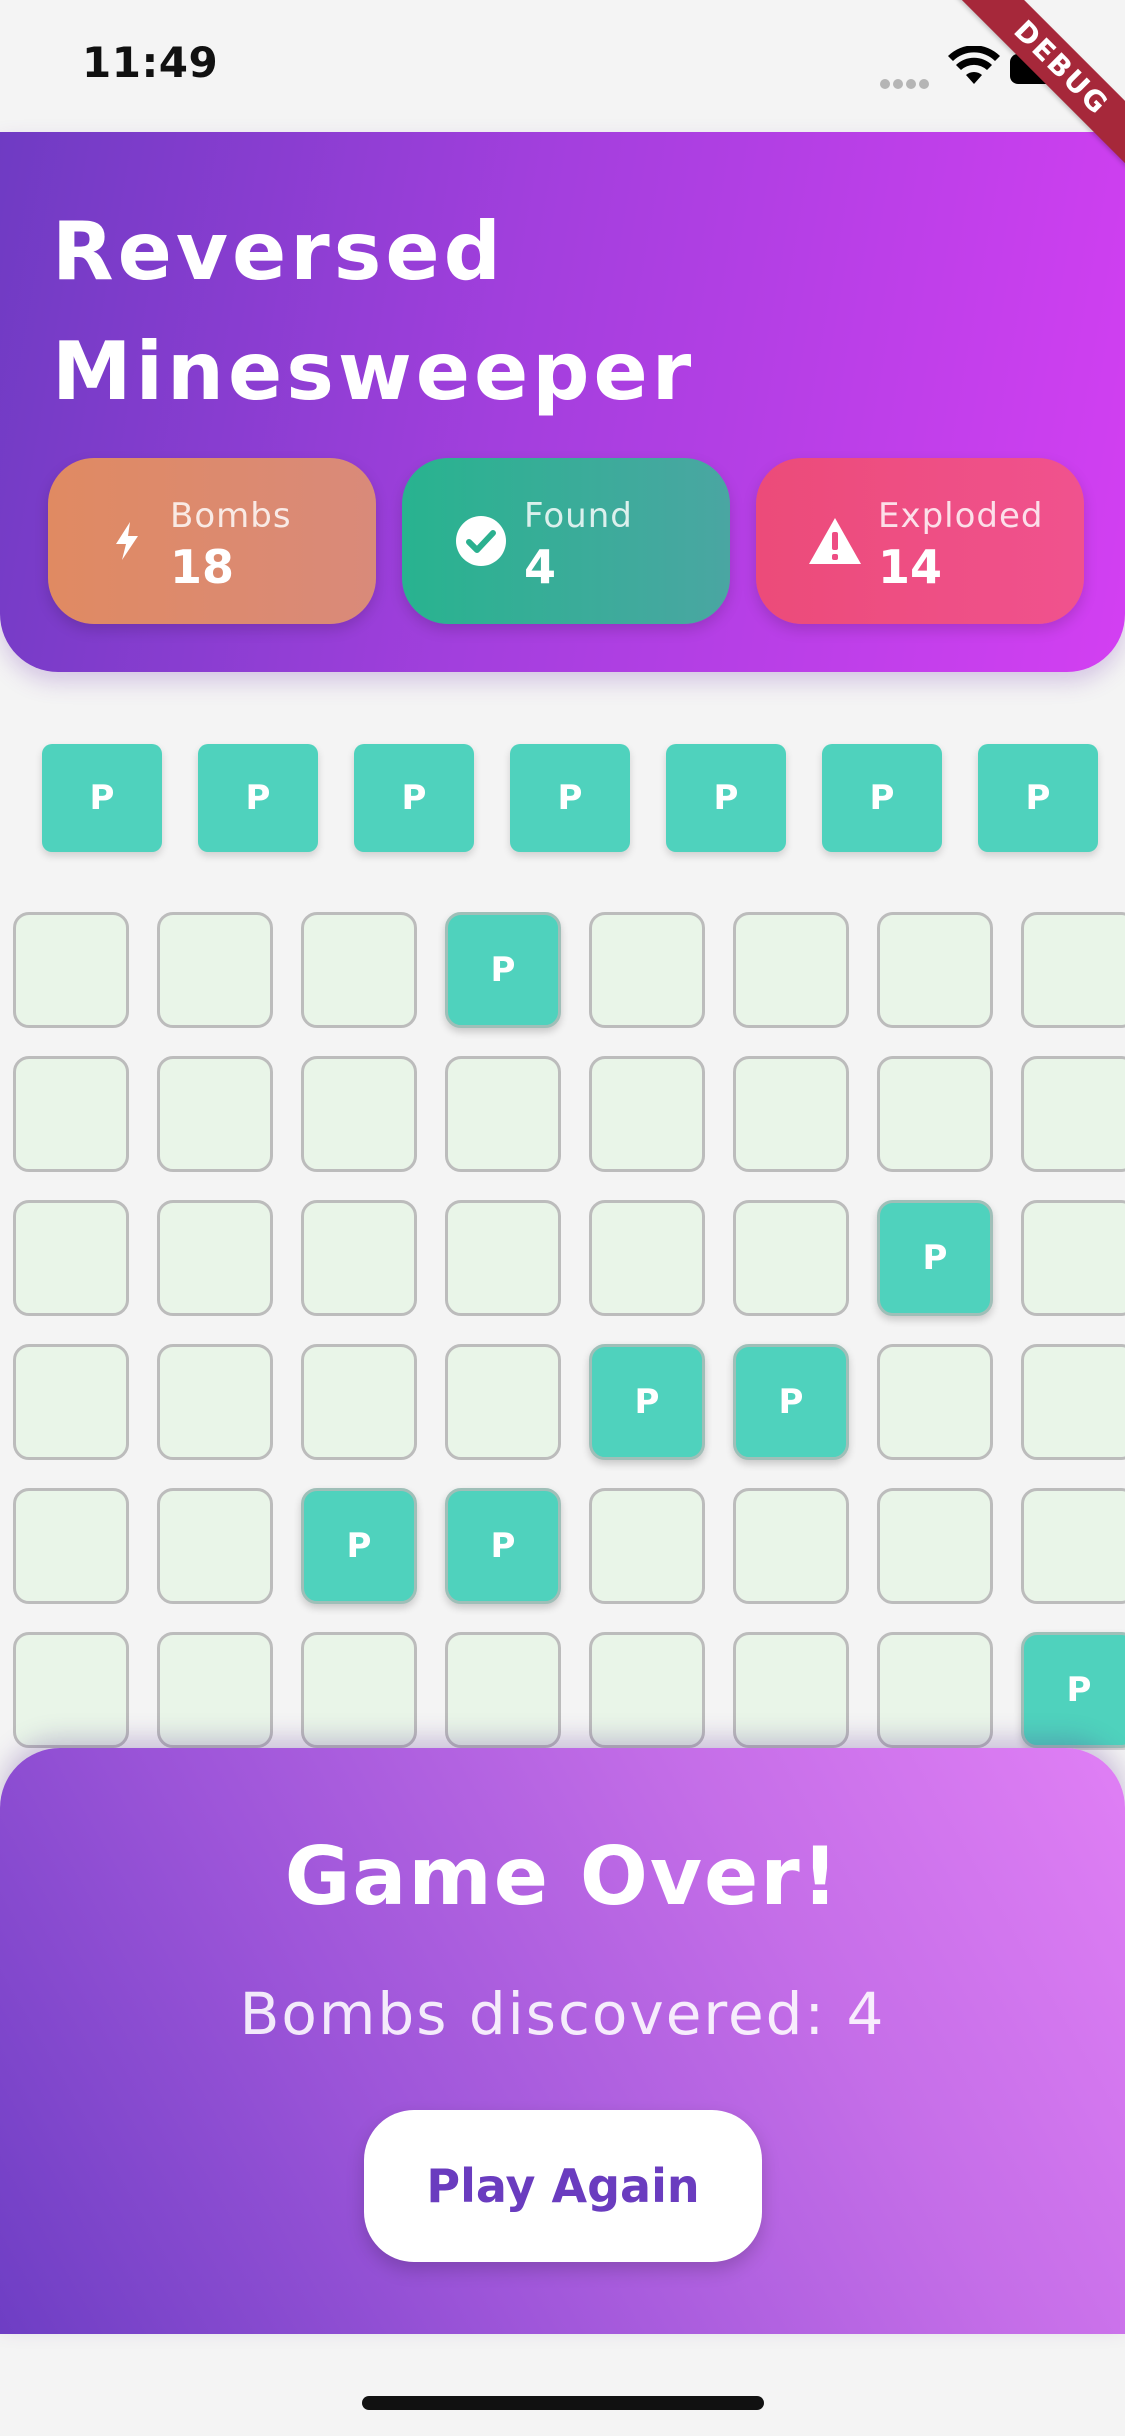 The height and width of the screenshot is (2436, 1125). Describe the element at coordinates (563, 2186) in the screenshot. I see `play-again-button: Play Again` at that location.